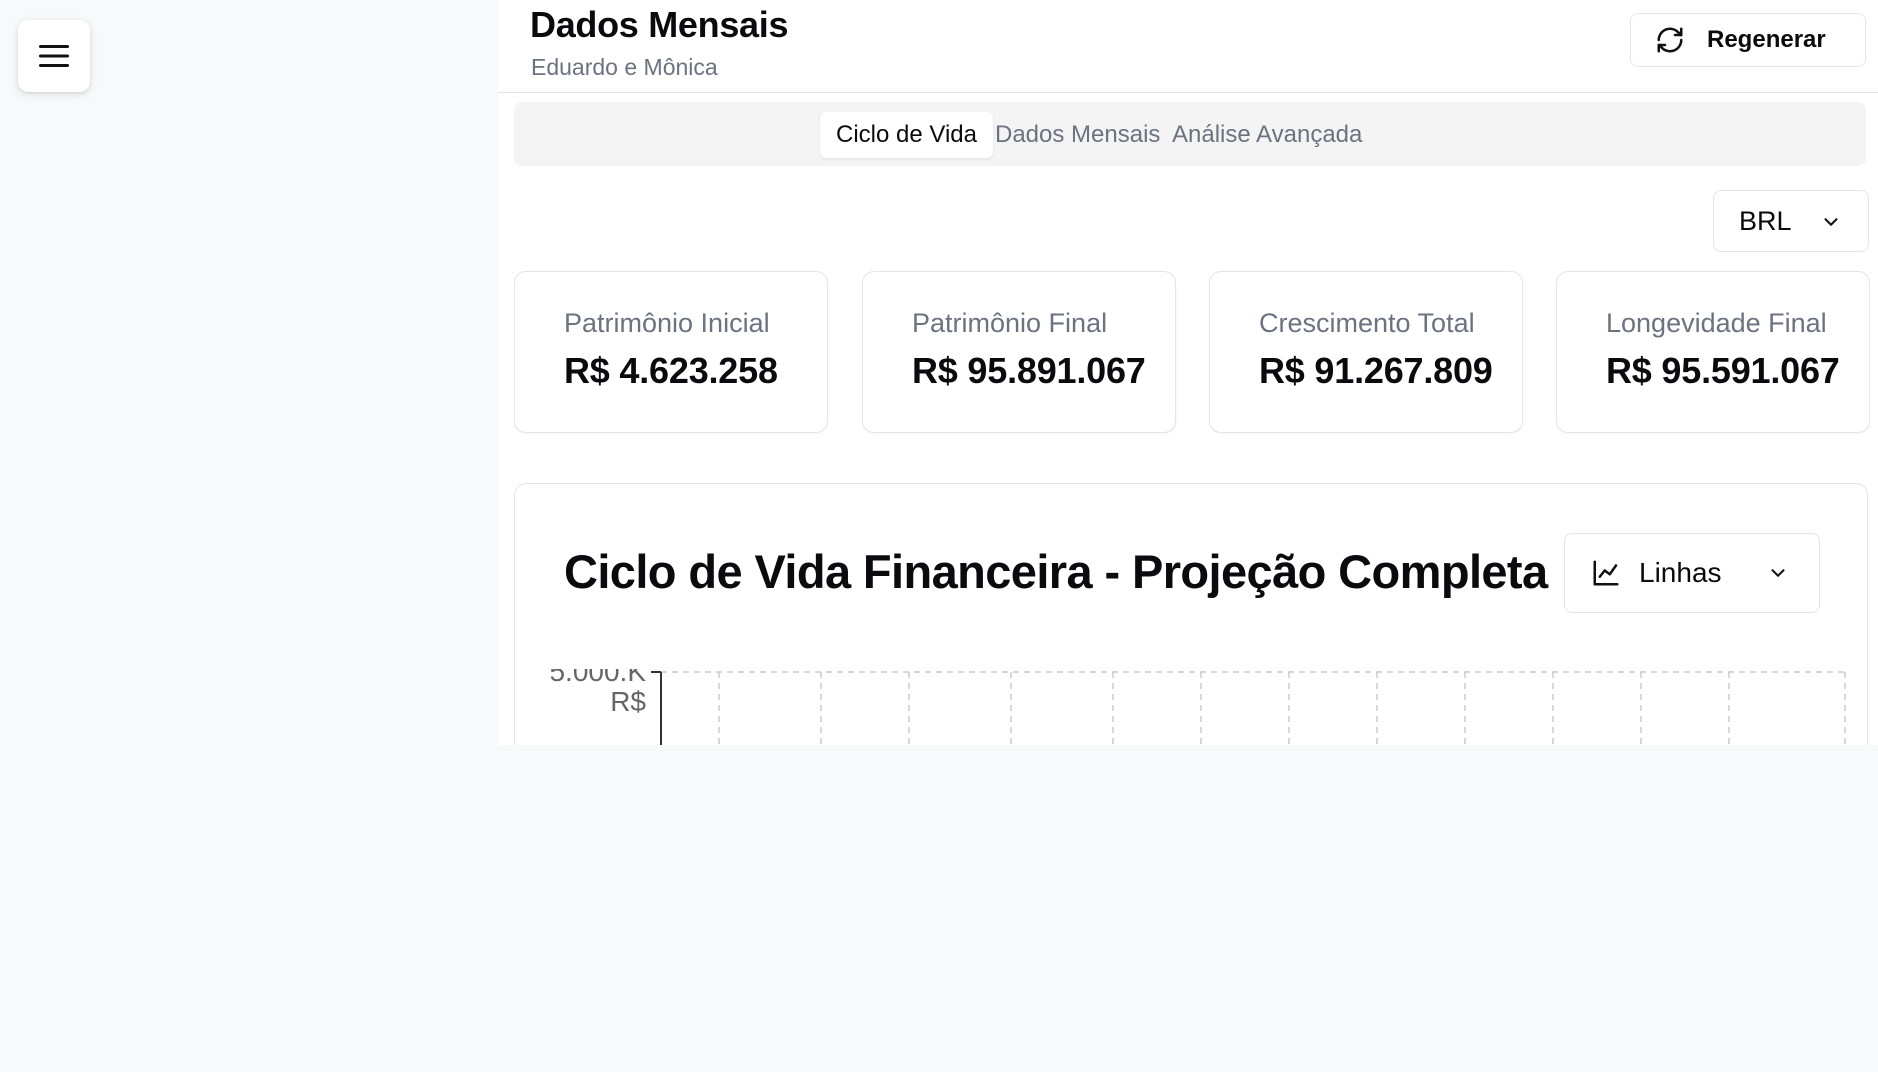  Describe the element at coordinates (1077, 135) in the screenshot. I see `tab-dados-mensais: Dados Mensais` at that location.